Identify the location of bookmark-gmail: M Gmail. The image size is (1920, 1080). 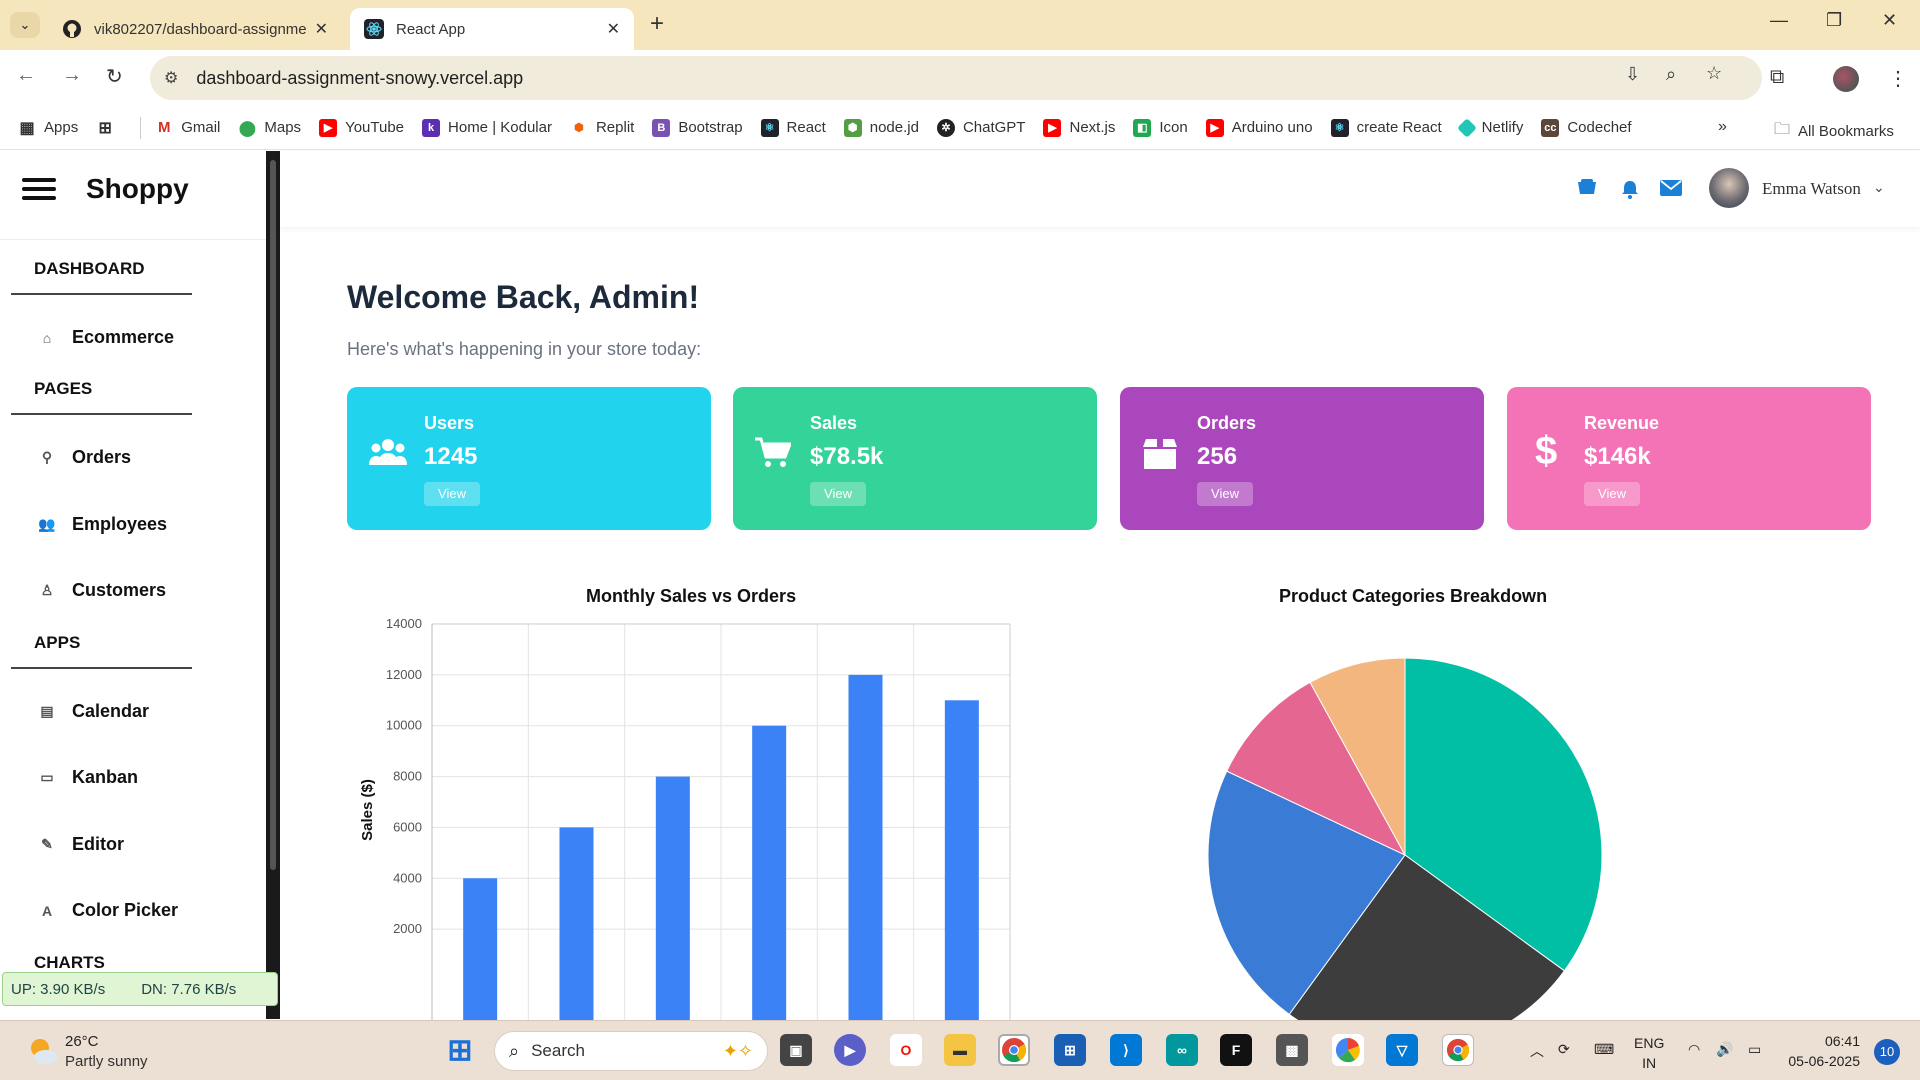
(187, 127).